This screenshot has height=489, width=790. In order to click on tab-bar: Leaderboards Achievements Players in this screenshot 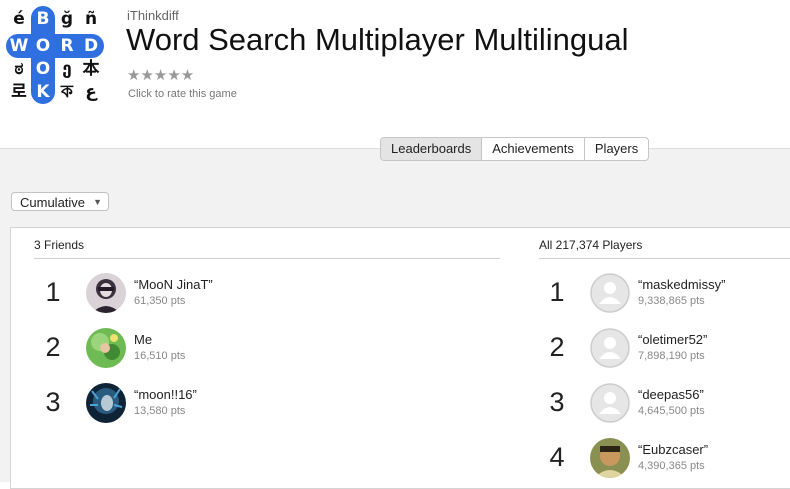, I will do `click(515, 149)`.